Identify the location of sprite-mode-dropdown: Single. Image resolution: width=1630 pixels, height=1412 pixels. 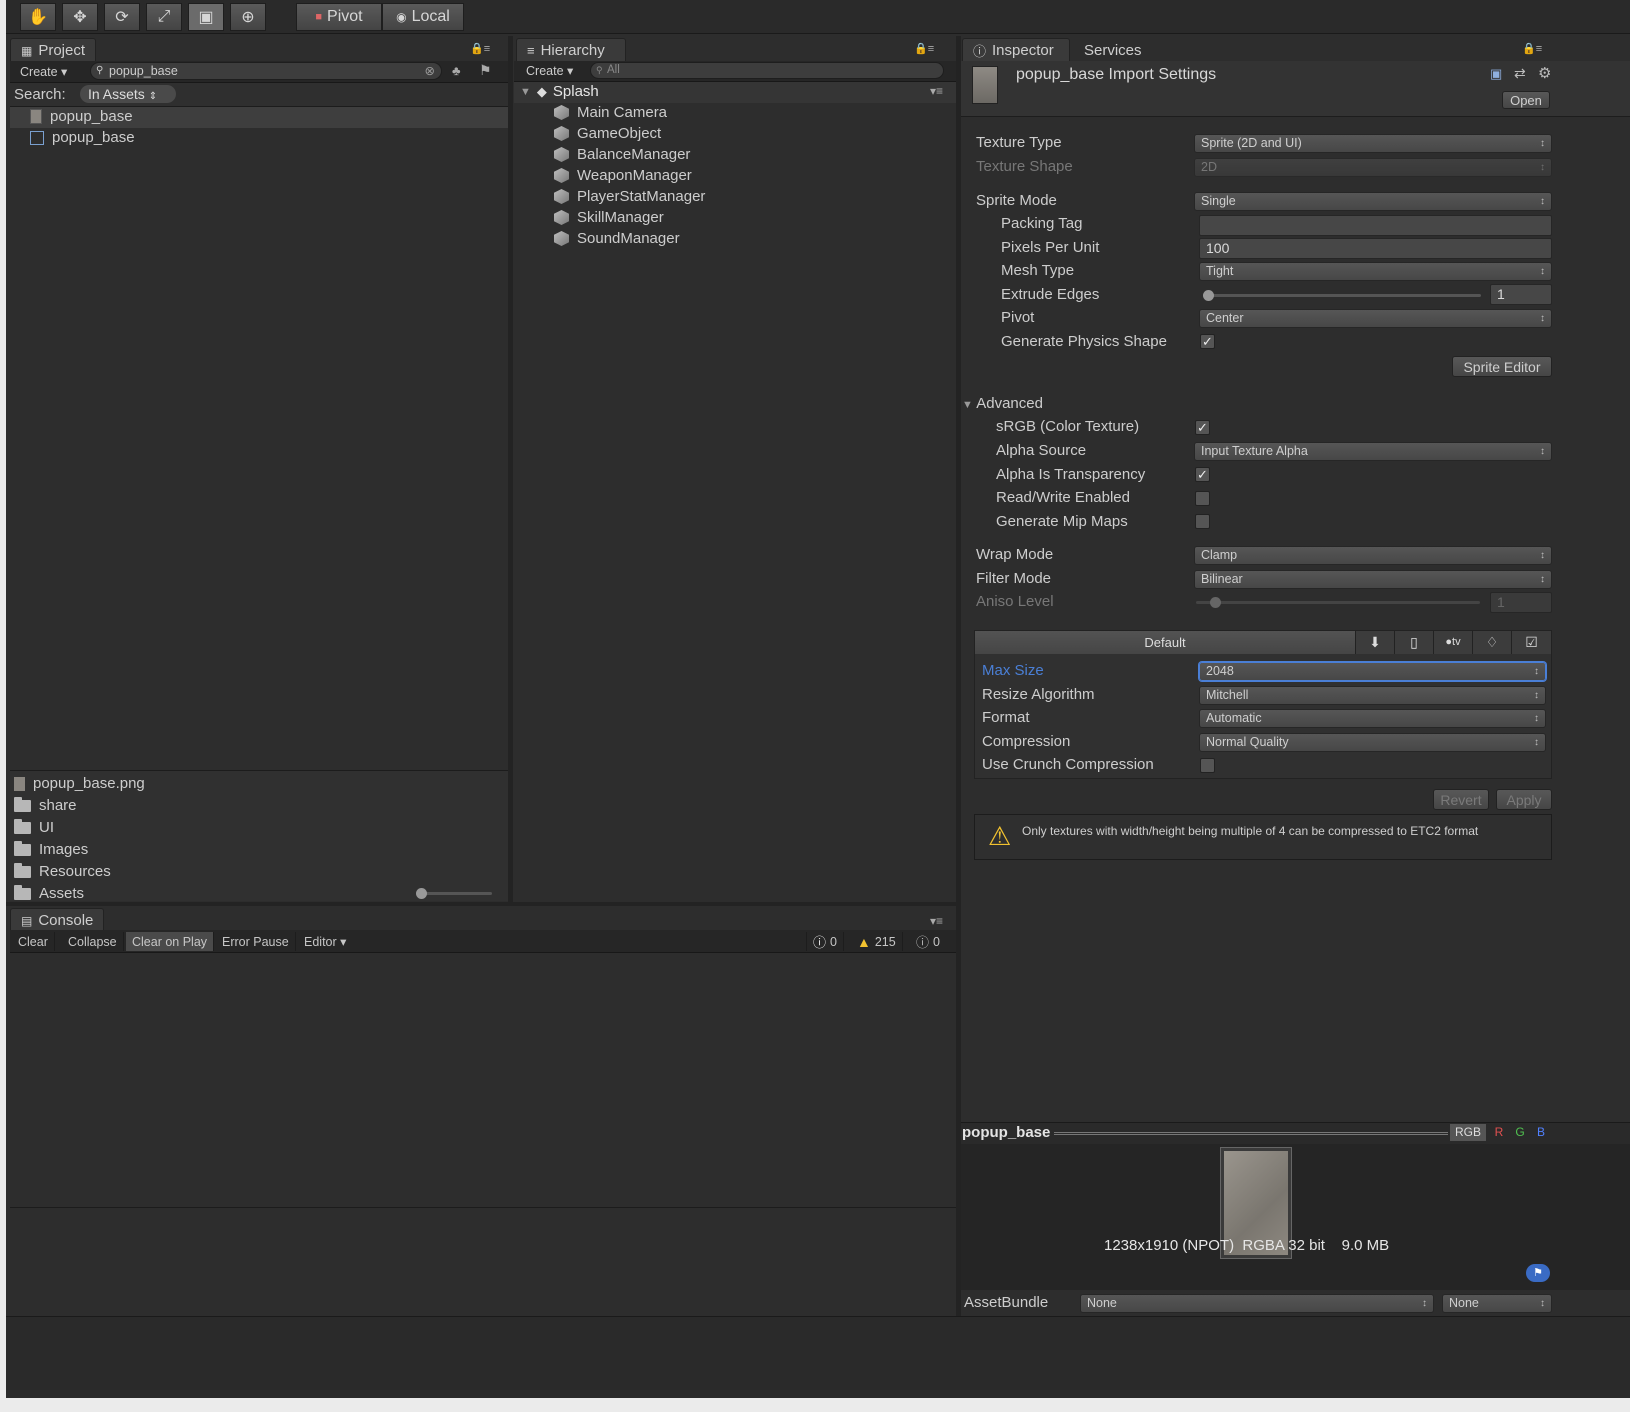
(1373, 201).